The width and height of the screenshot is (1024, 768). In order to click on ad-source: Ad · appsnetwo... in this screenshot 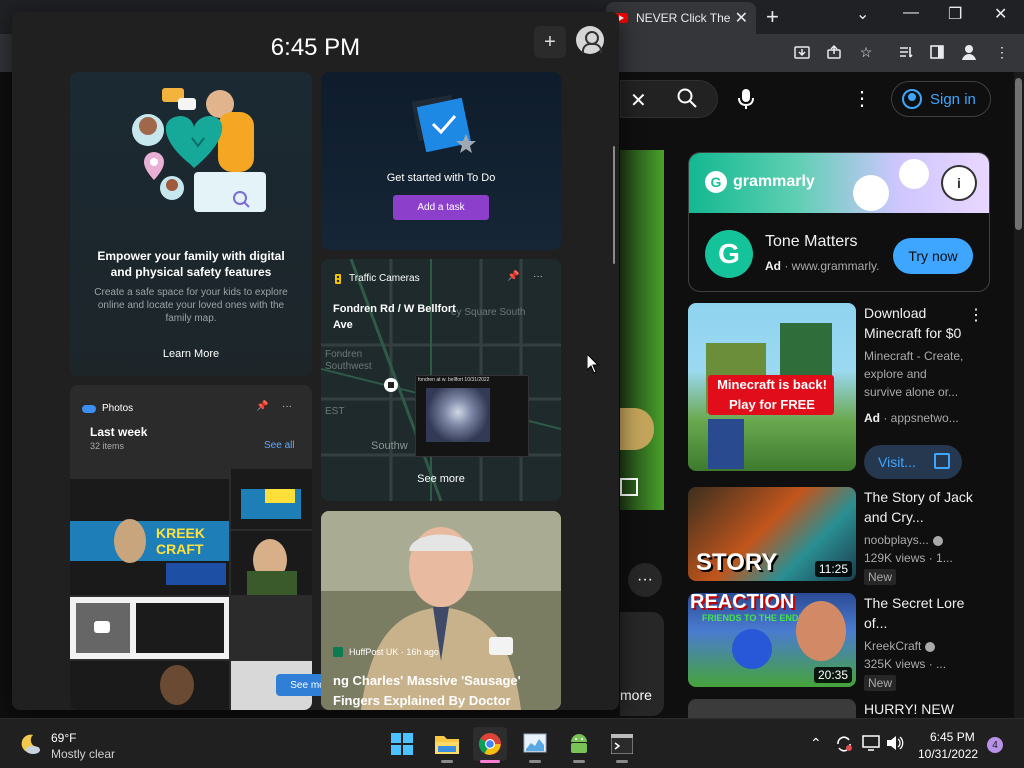, I will do `click(911, 418)`.